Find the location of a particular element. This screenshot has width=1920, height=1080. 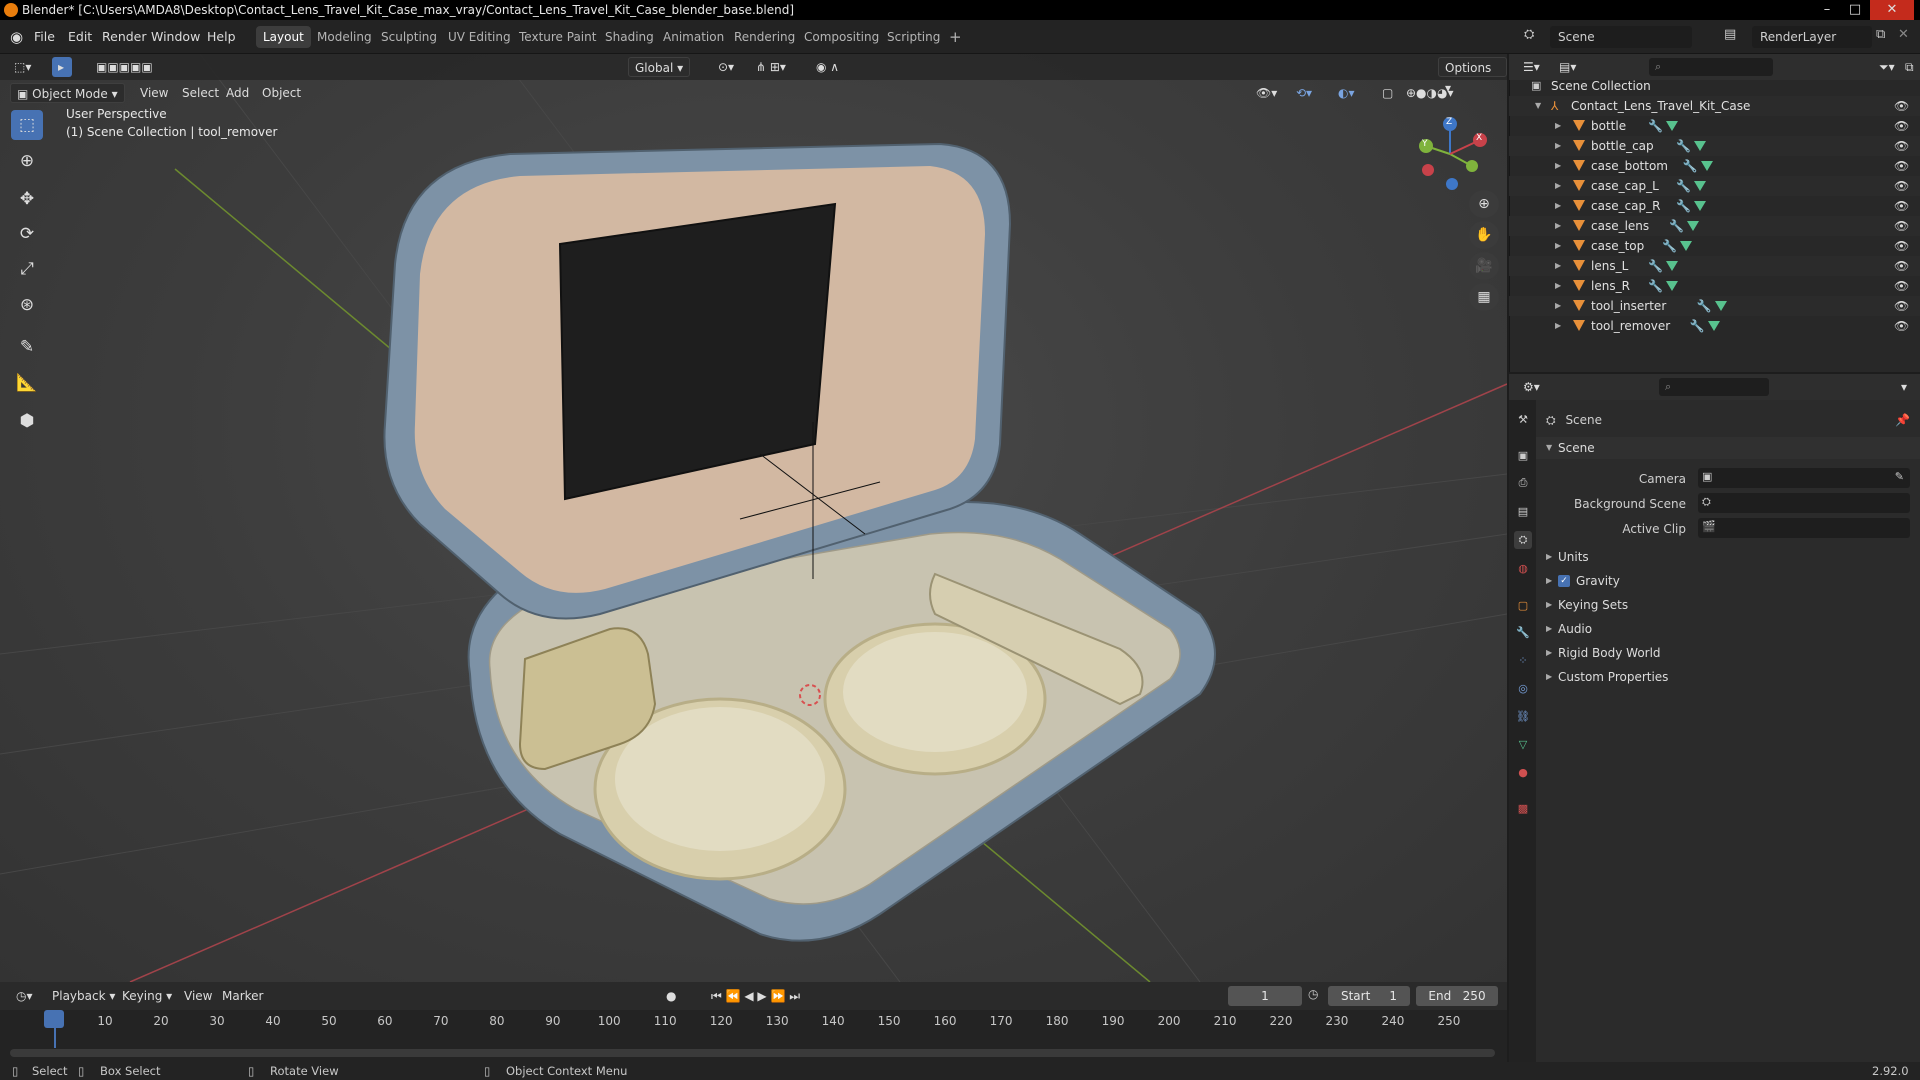

shading-mode-icons: ⊕●◑◕▾ is located at coordinates (1430, 93).